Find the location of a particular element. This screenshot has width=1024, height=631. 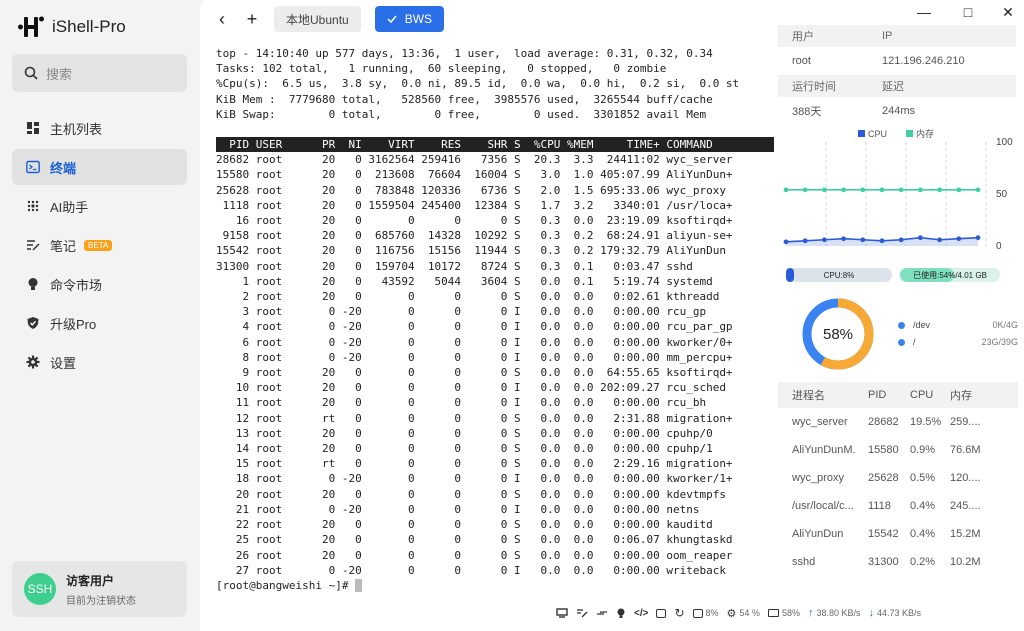

transfer-icon is located at coordinates (602, 613).